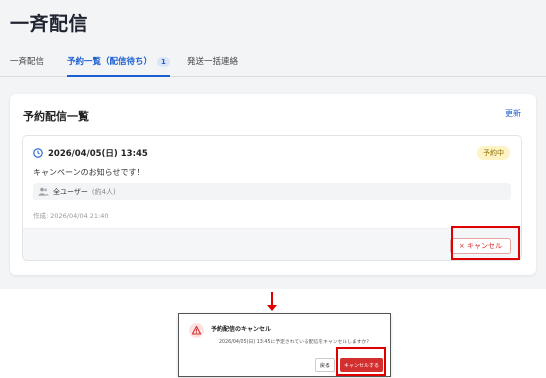  What do you see at coordinates (38, 153) in the screenshot?
I see `clock-icon` at bounding box center [38, 153].